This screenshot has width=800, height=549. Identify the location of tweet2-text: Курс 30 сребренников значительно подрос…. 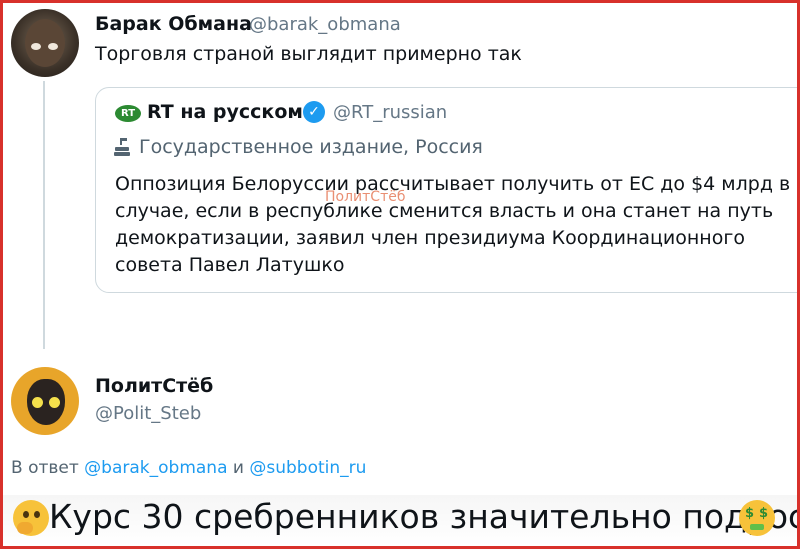
(424, 516).